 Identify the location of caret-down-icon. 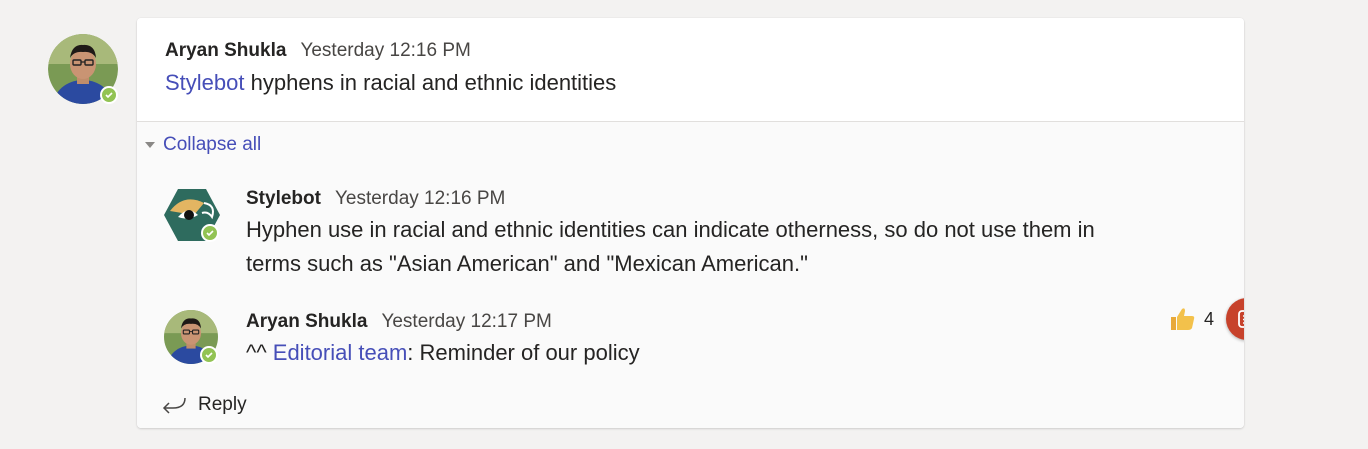
(150, 145).